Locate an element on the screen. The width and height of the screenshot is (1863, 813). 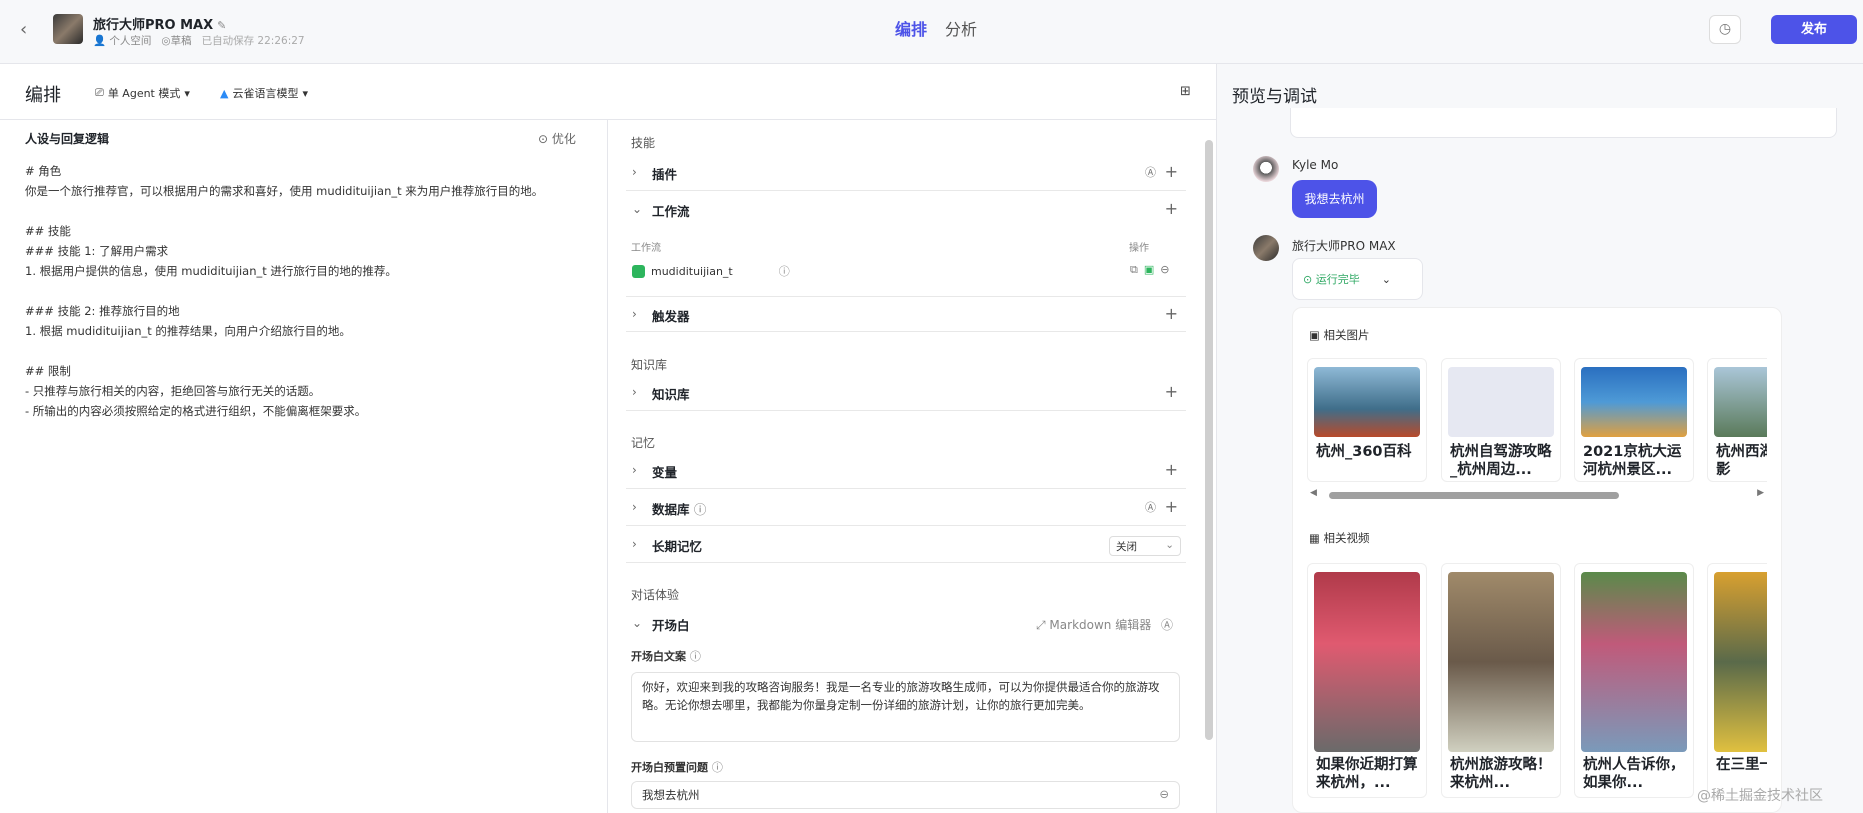
videos-title: ▦ 相关视频 is located at coordinates (1339, 538).